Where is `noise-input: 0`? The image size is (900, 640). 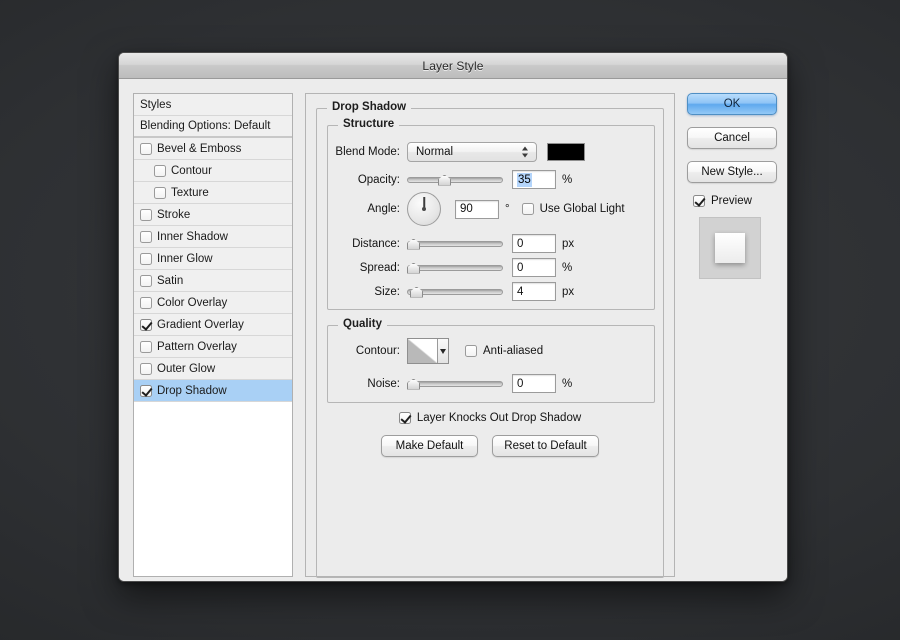 noise-input: 0 is located at coordinates (534, 383).